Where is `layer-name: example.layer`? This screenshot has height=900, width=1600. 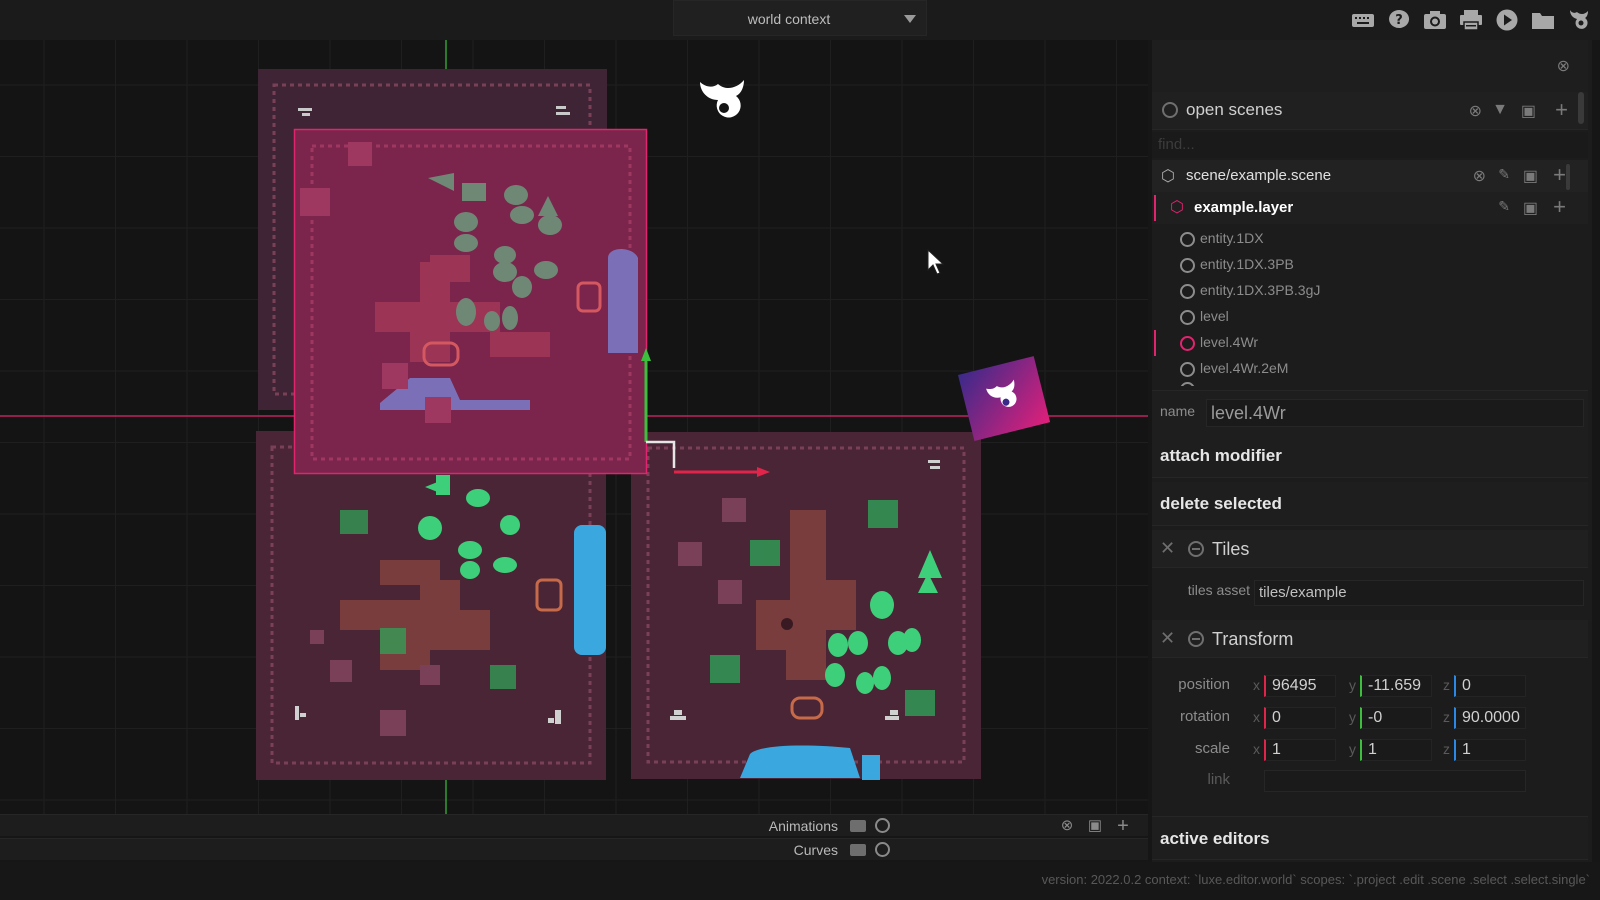
layer-name: example.layer is located at coordinates (1244, 207).